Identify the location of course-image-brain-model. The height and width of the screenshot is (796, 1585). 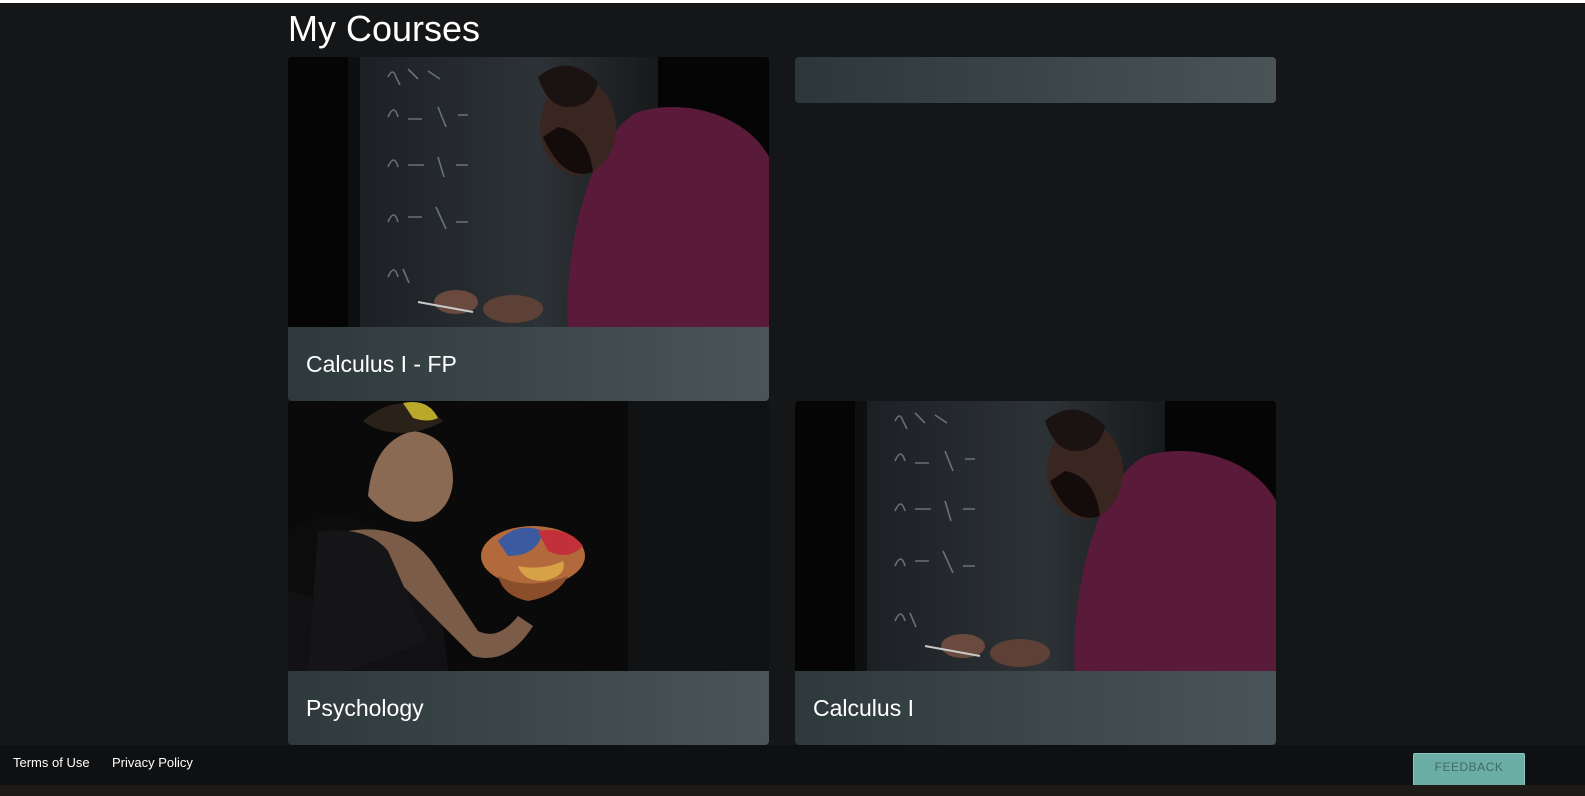
(528, 536).